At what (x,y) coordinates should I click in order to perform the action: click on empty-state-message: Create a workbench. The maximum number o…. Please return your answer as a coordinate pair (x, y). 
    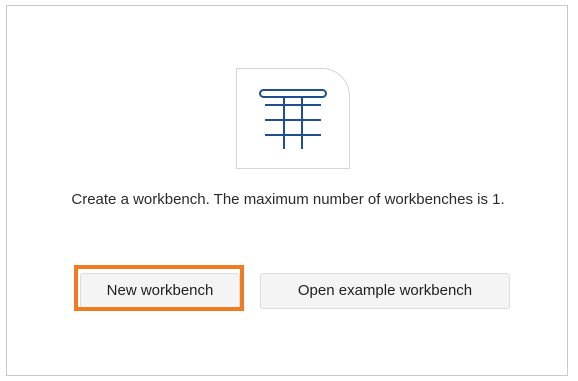
    Looking at the image, I should click on (288, 199).